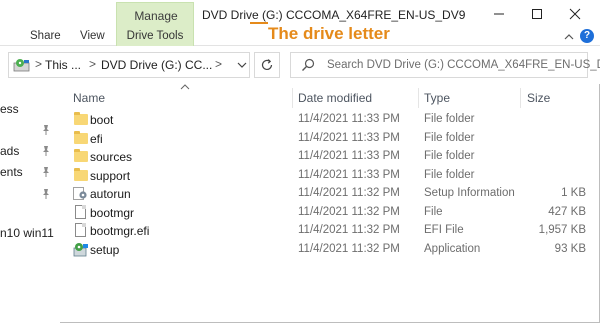 This screenshot has height=323, width=600. I want to click on file-name: autorun, so click(110, 194).